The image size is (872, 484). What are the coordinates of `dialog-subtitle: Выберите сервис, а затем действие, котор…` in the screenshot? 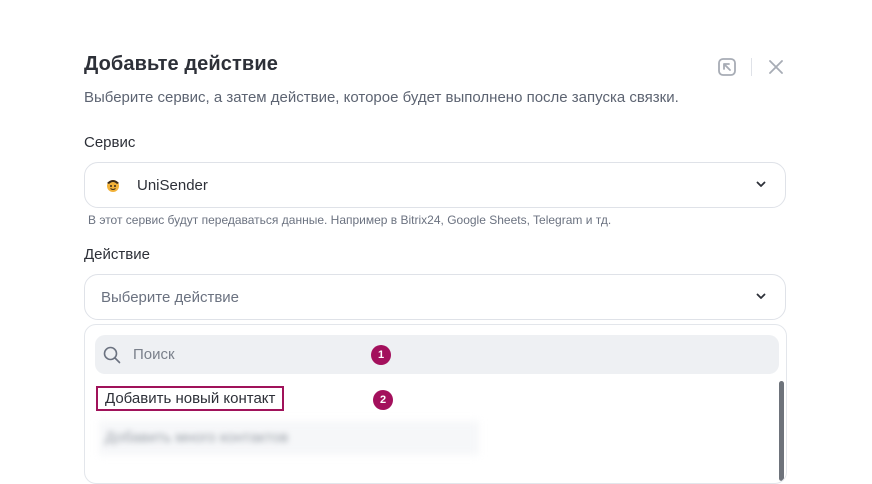 It's located at (381, 97).